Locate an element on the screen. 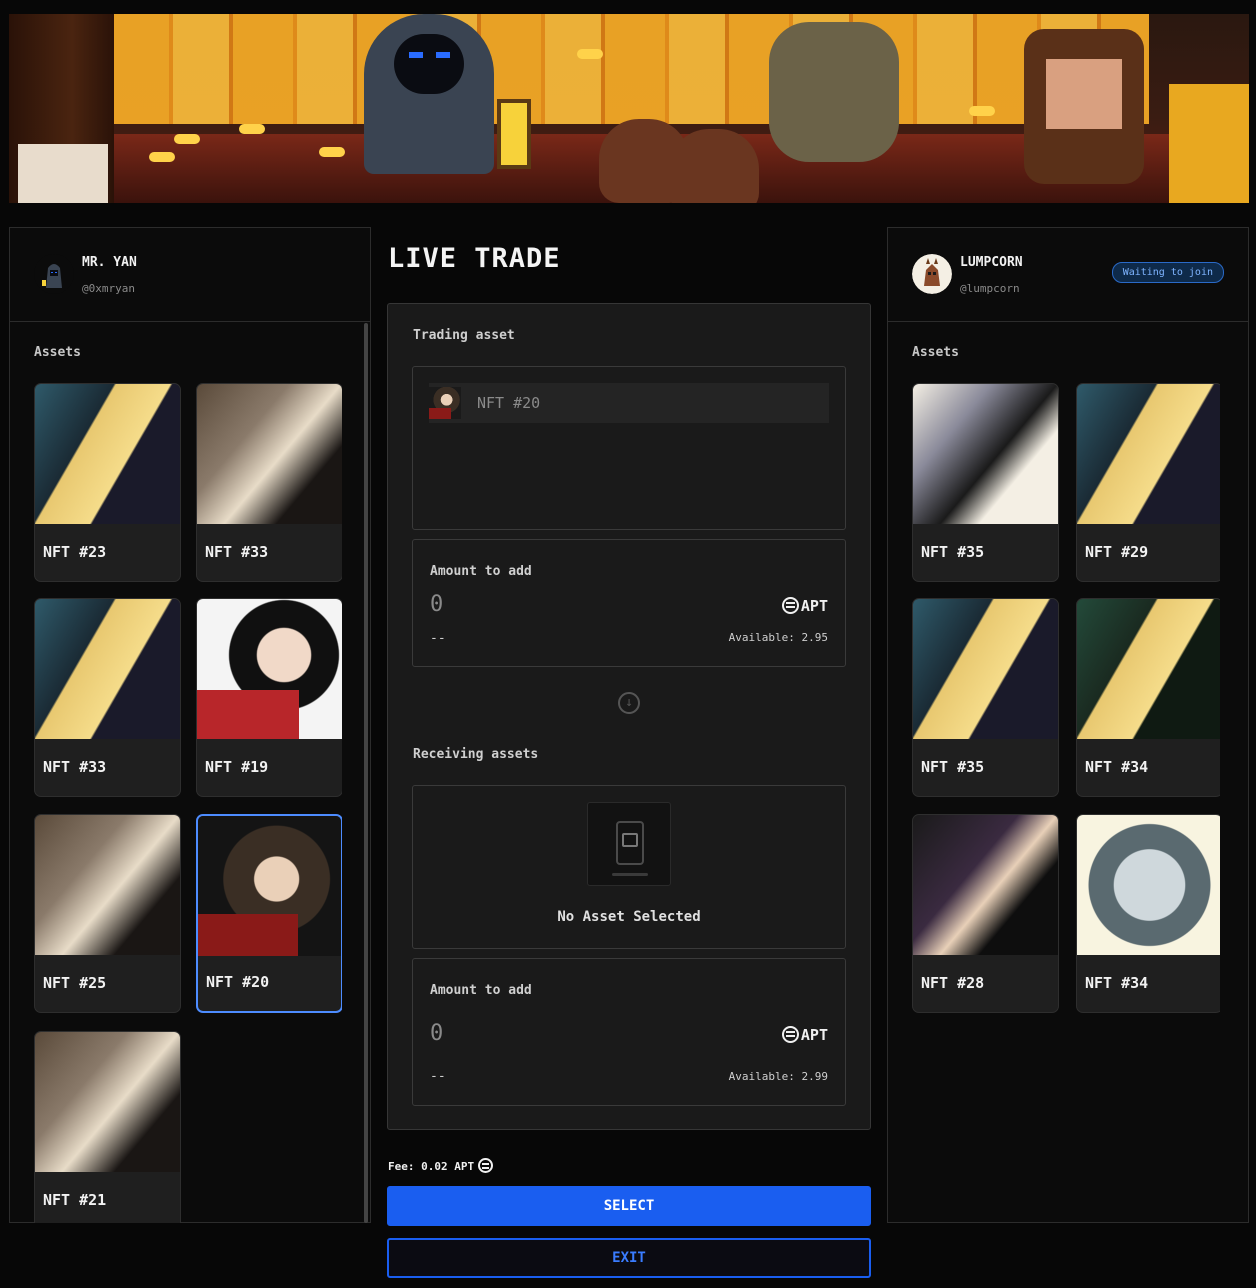 The height and width of the screenshot is (1288, 1256). nft-card-selected: NFT #20 is located at coordinates (269, 913).